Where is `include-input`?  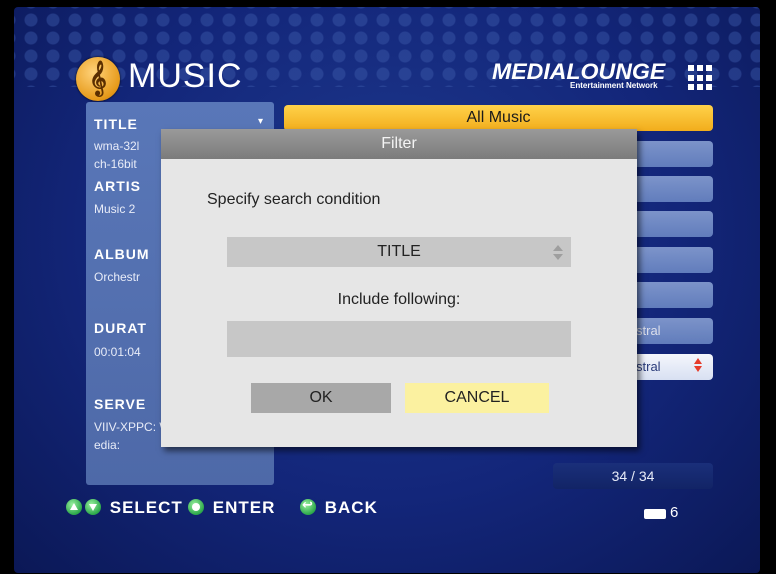
include-input is located at coordinates (399, 339).